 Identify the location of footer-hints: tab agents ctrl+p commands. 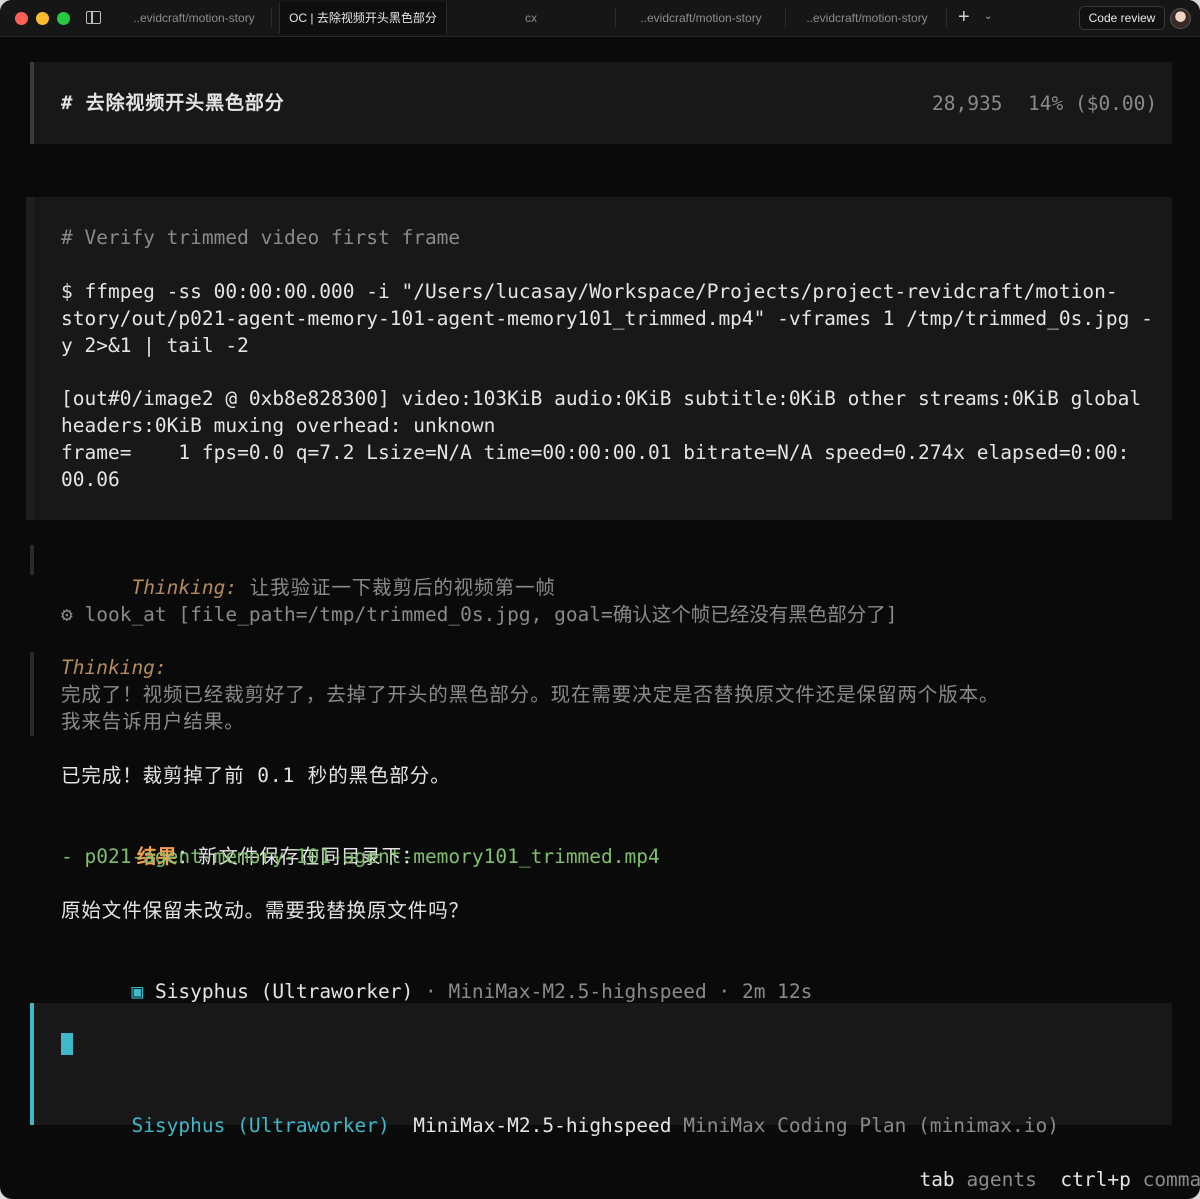
(1024, 1169).